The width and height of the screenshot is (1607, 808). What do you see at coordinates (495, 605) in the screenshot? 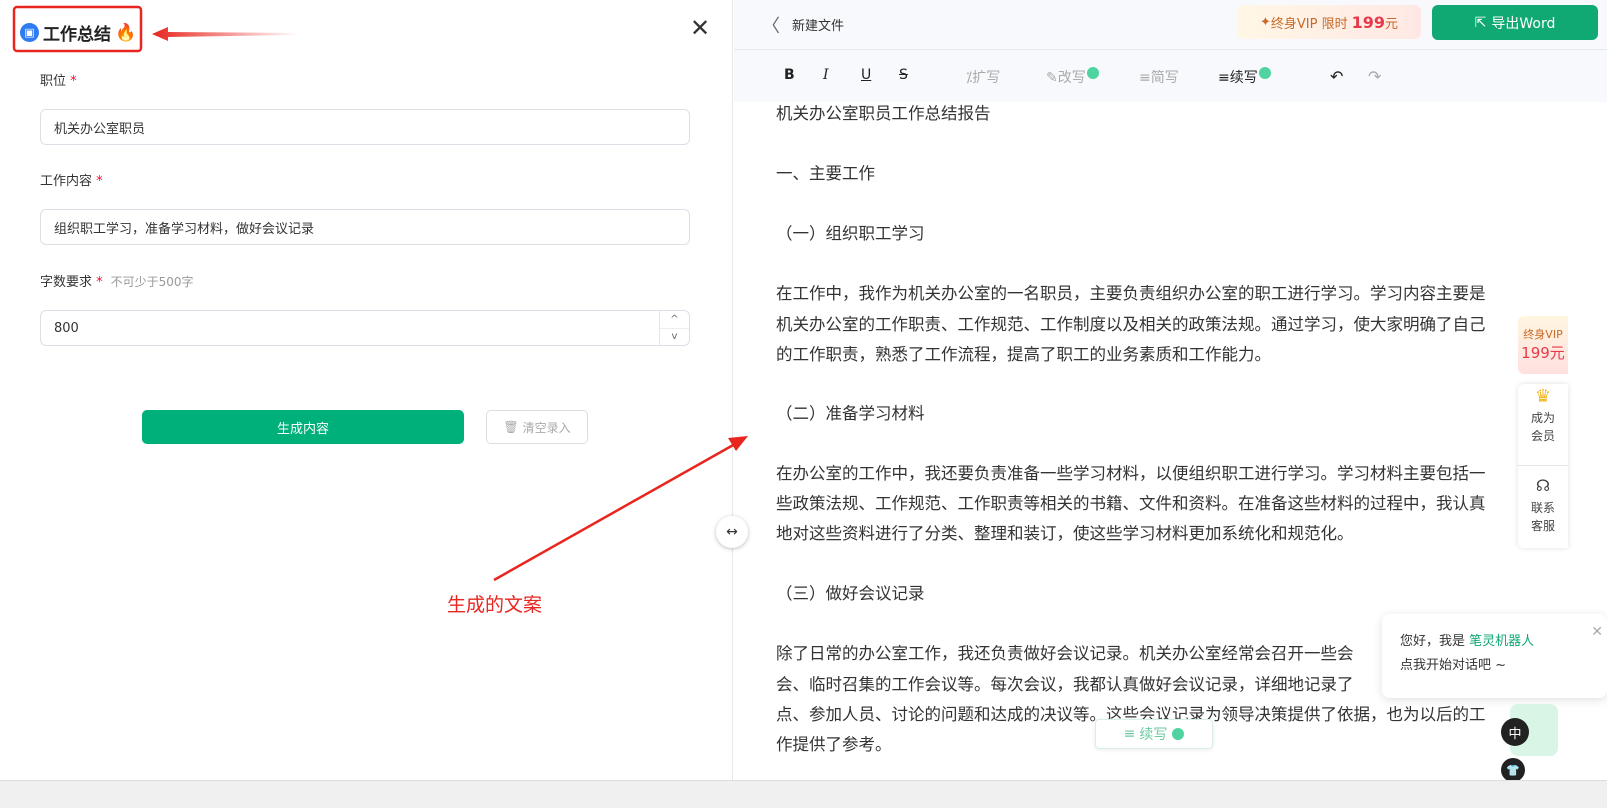
I see `annotation-label: 生成的文案` at bounding box center [495, 605].